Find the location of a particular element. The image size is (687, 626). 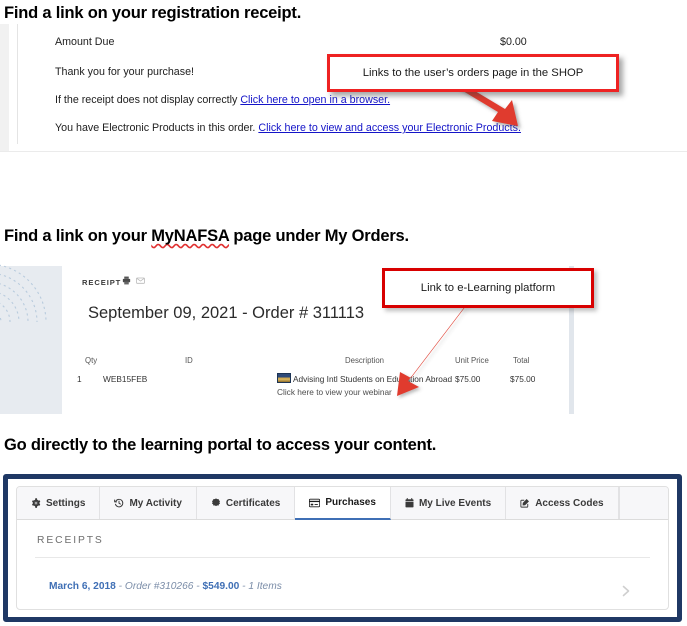

decorative-arc-pattern is located at coordinates (23, 293).